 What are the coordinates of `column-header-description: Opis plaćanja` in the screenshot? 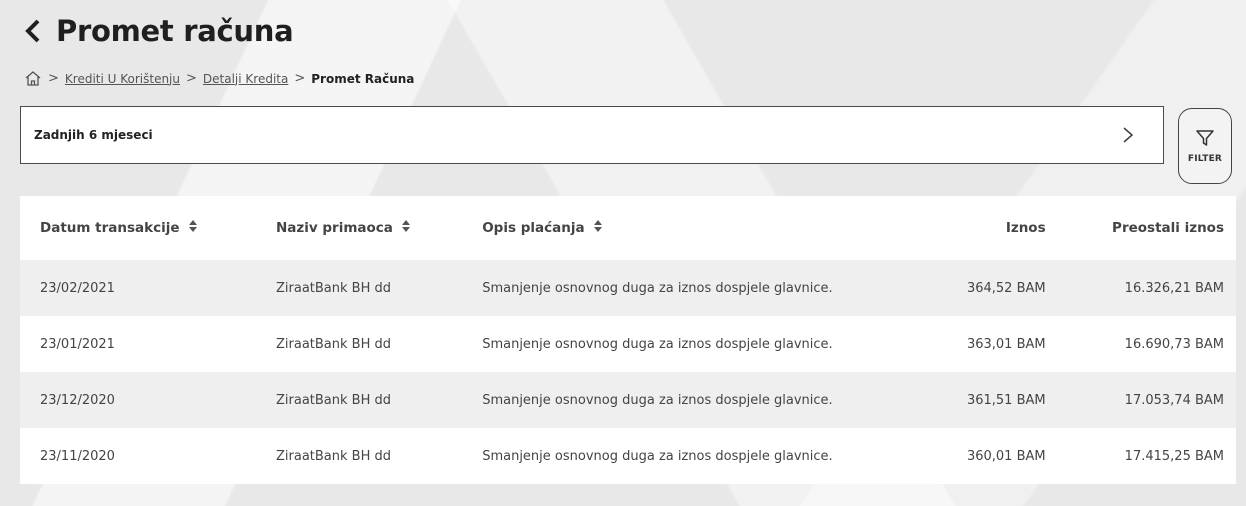 It's located at (704, 228).